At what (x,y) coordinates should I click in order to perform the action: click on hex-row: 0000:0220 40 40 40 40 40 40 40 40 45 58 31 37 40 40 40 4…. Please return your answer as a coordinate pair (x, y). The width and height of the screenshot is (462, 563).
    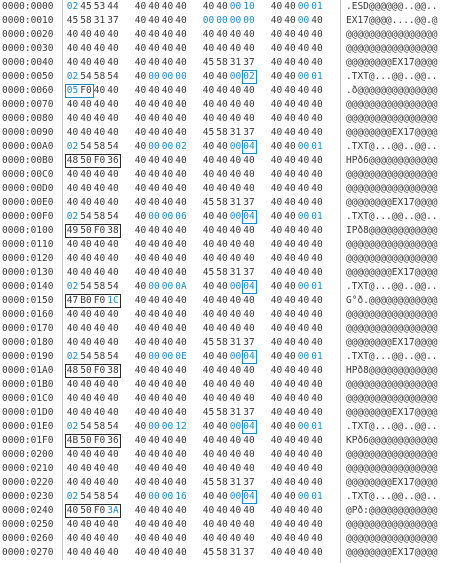
    Looking at the image, I should click on (231, 483).